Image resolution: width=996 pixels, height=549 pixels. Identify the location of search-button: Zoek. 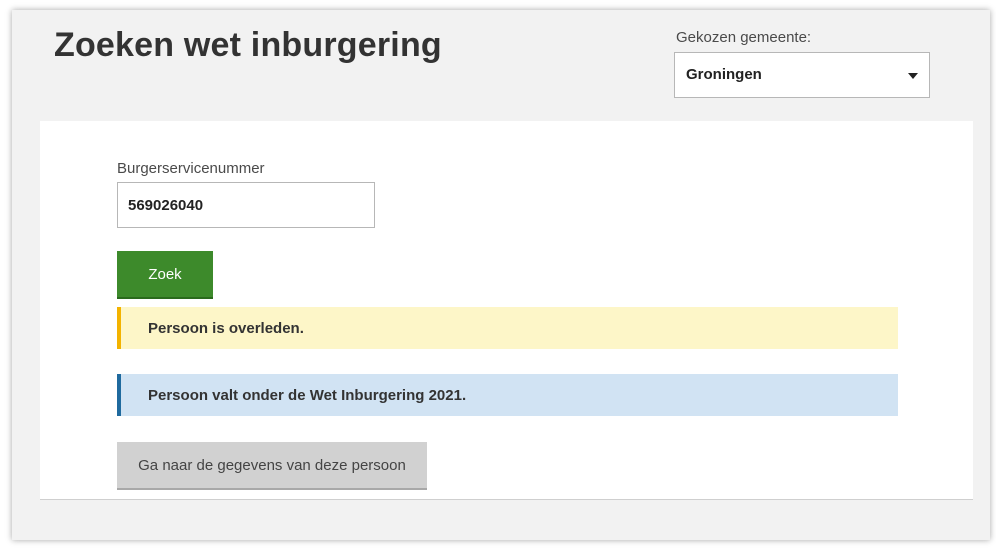
(165, 274).